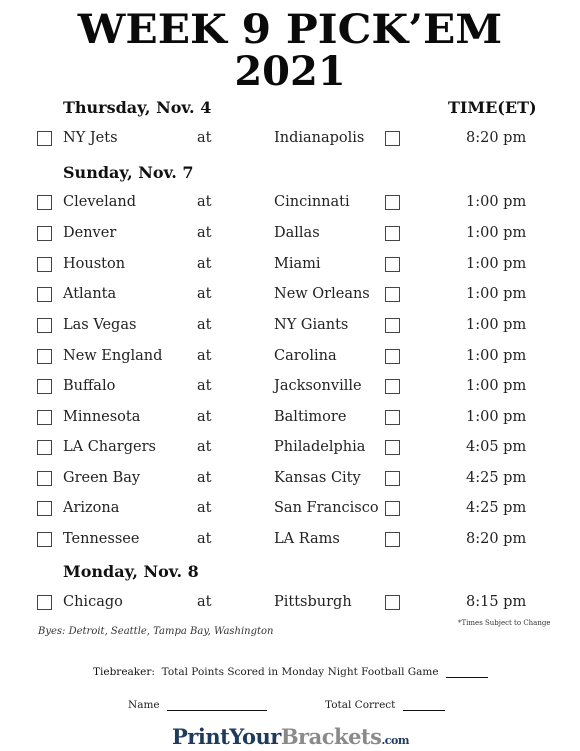  I want to click on name-input-line, so click(216, 710).